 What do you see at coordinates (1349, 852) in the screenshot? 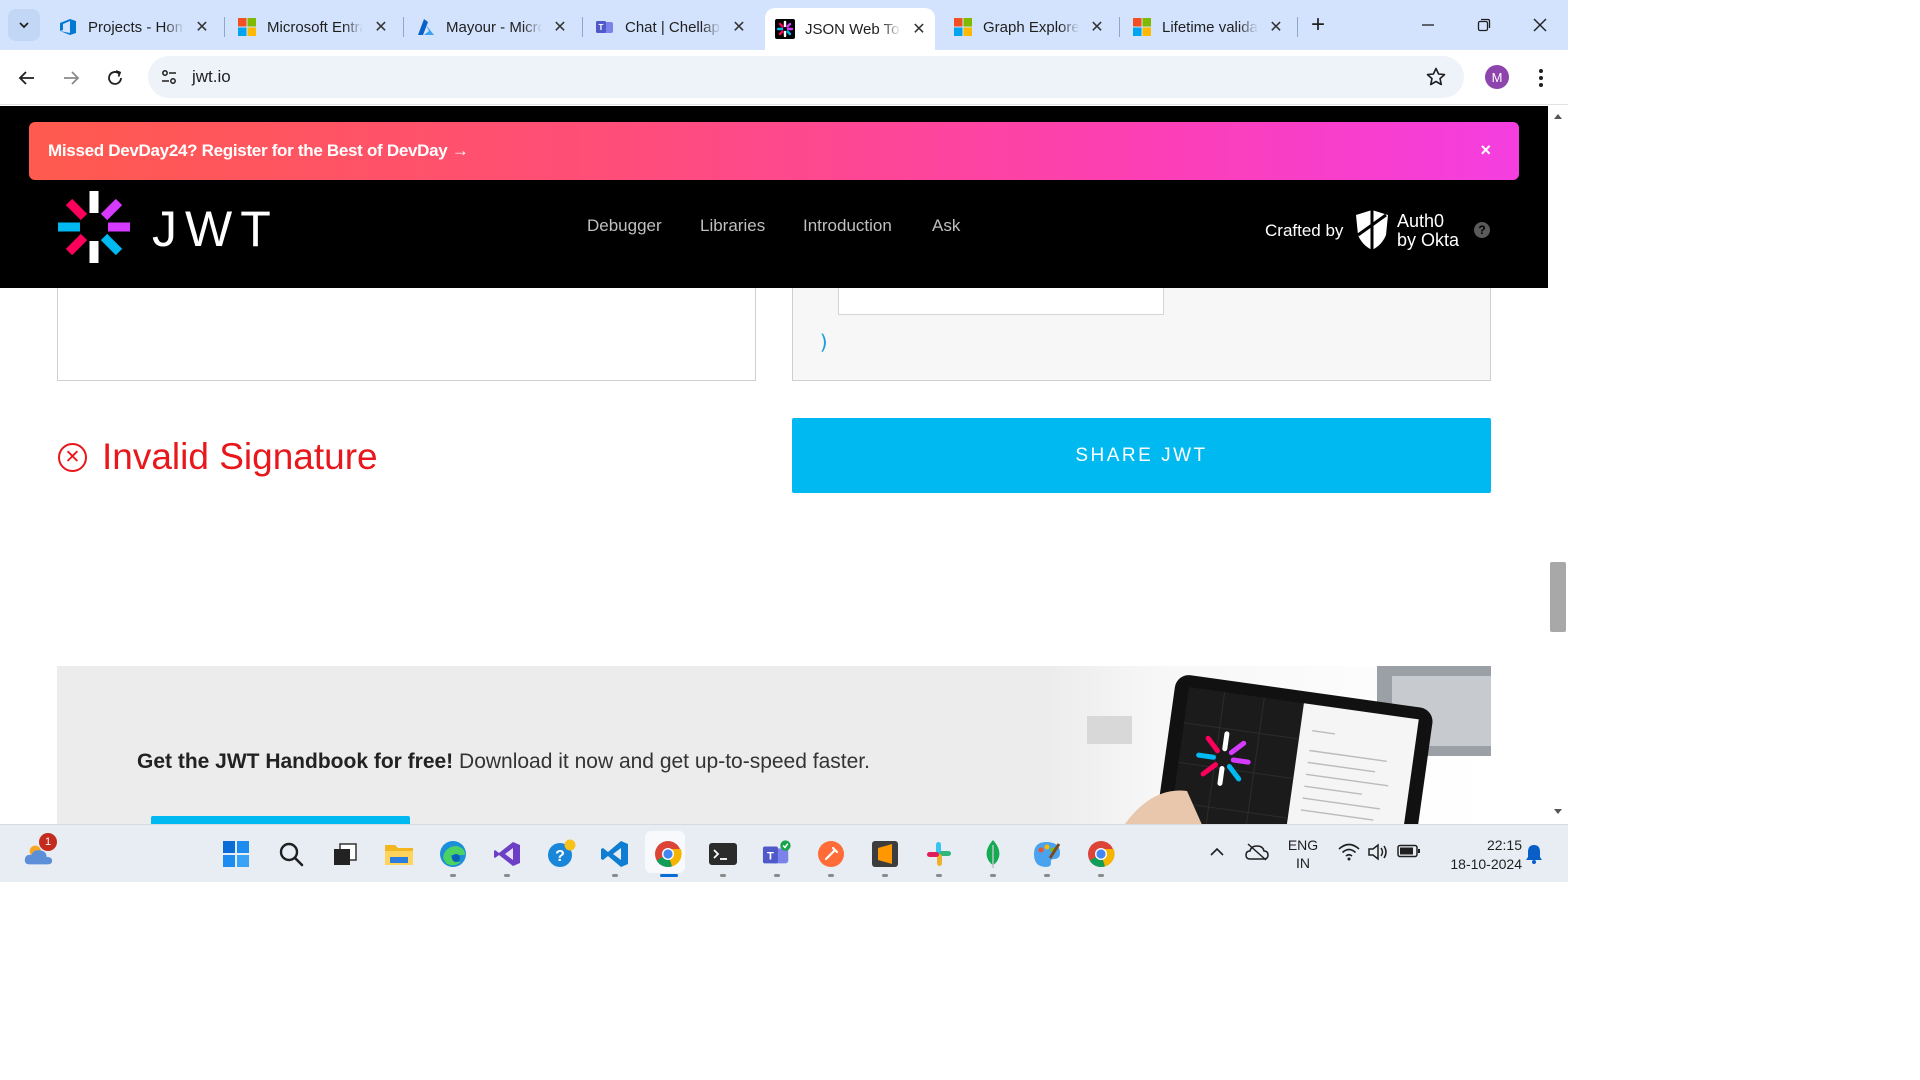
I see `wifi-icon` at bounding box center [1349, 852].